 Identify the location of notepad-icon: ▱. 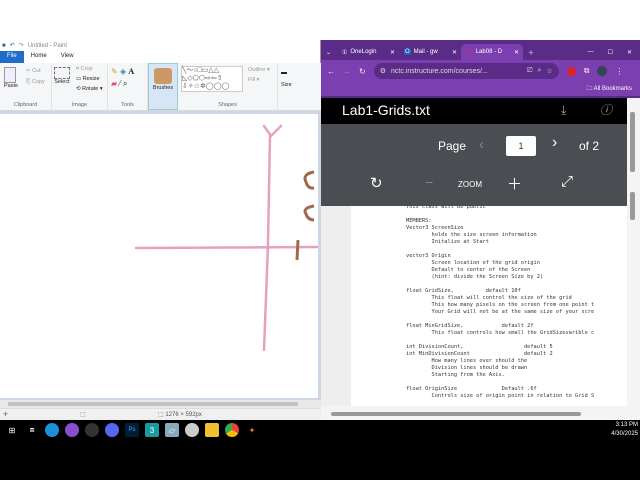
(172, 430).